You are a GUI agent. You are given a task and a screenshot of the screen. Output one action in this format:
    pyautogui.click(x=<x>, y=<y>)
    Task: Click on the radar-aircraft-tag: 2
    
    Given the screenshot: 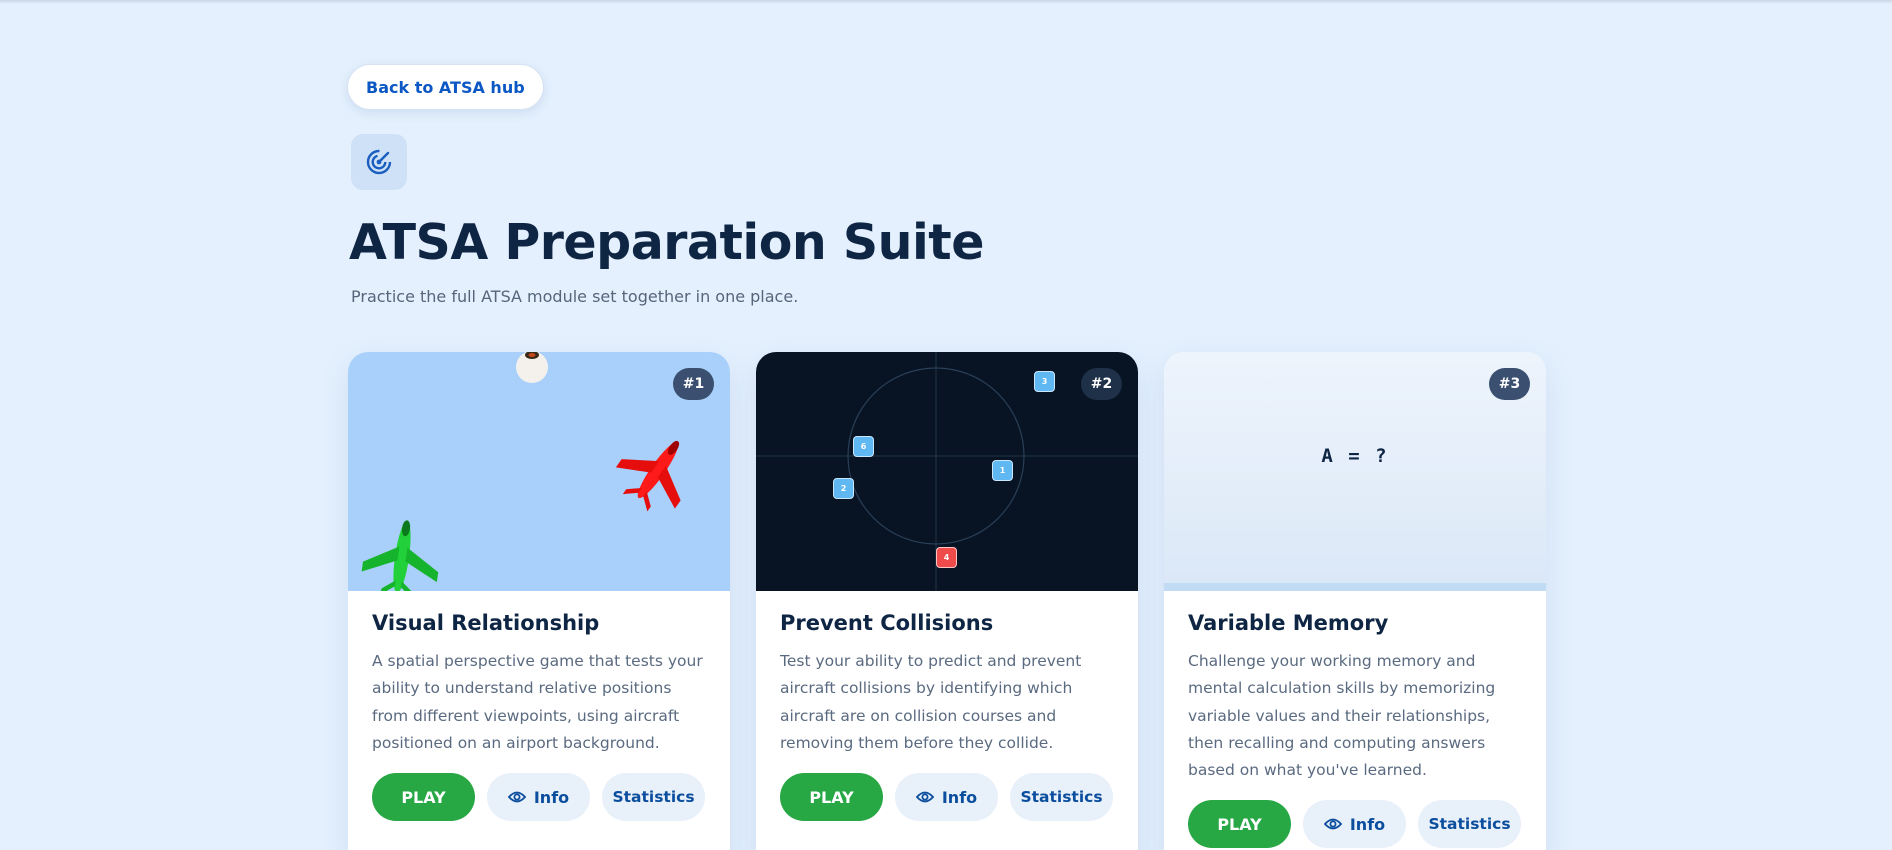 What is the action you would take?
    pyautogui.click(x=843, y=488)
    